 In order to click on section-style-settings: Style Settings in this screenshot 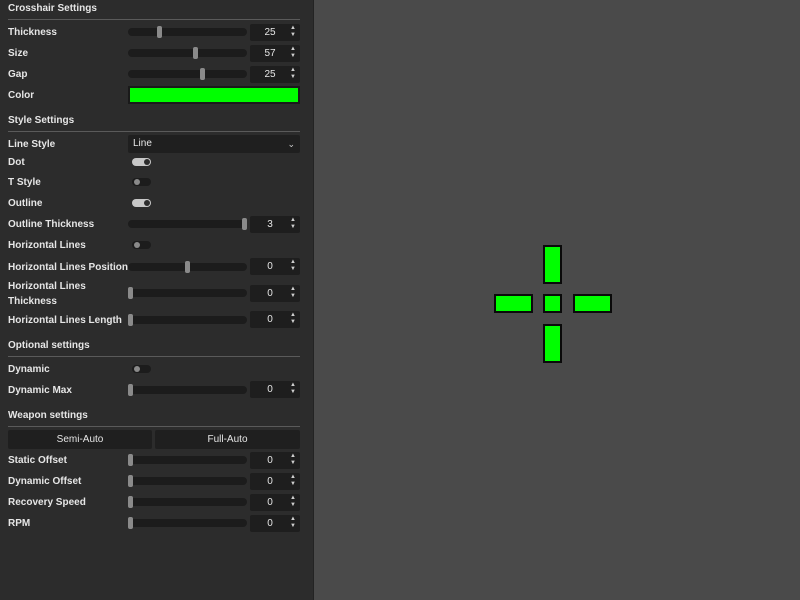, I will do `click(154, 122)`.